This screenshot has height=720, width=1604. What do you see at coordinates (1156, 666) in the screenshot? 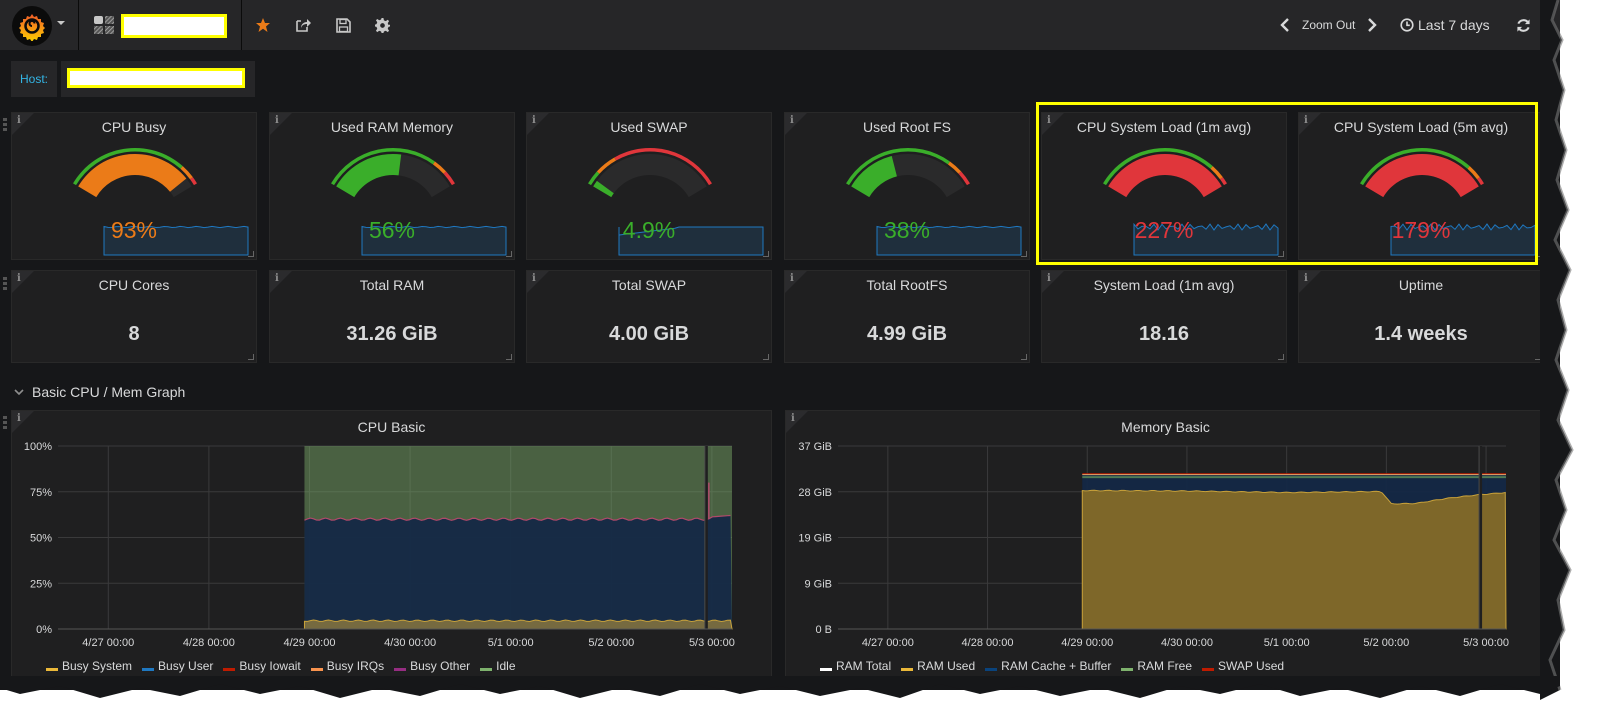
I see `legend-item: RAM Free` at bounding box center [1156, 666].